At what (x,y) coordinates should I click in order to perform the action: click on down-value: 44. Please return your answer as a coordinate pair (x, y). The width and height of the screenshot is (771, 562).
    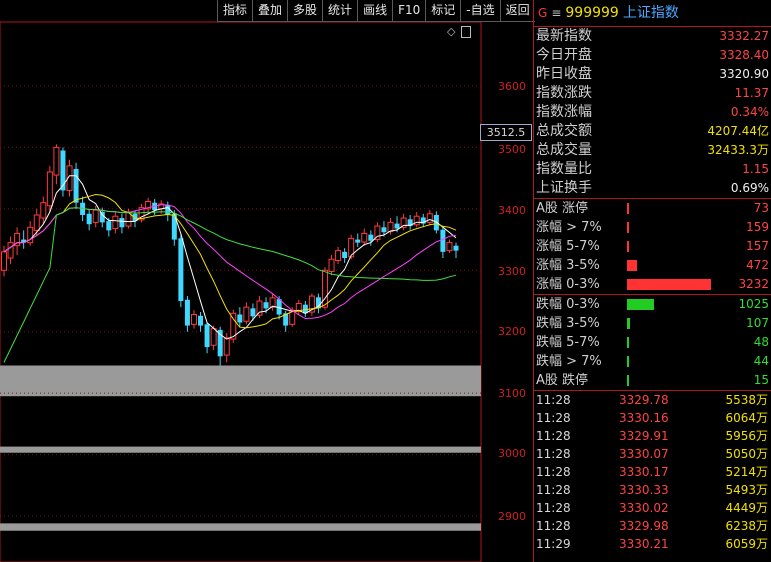
    Looking at the image, I should click on (761, 361).